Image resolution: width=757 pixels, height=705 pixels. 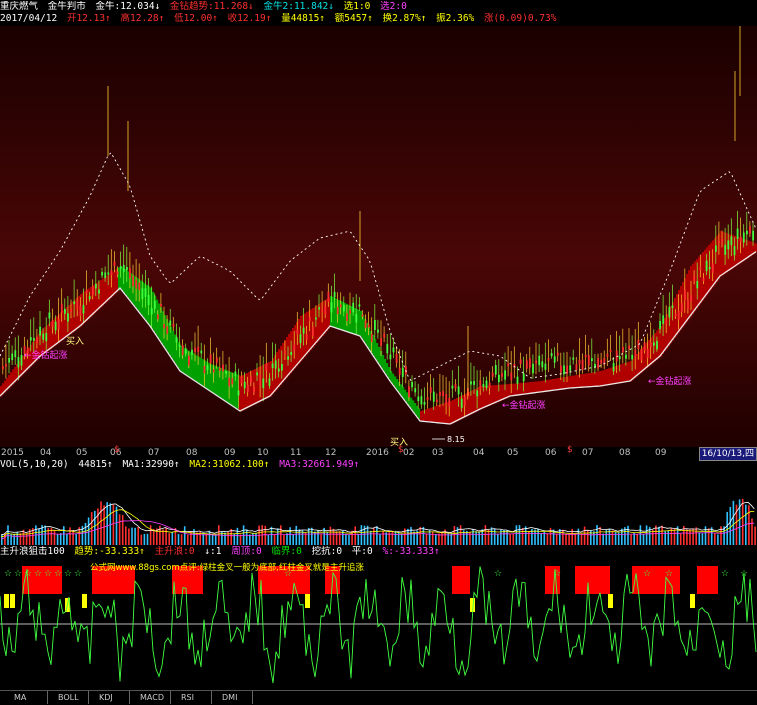 I want to click on tab-boll: BOLL, so click(x=68, y=697).